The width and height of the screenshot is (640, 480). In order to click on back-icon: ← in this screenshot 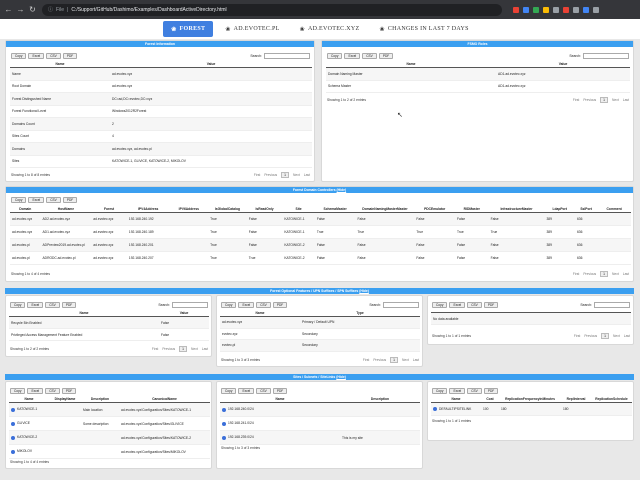, I will do `click(8, 9)`.